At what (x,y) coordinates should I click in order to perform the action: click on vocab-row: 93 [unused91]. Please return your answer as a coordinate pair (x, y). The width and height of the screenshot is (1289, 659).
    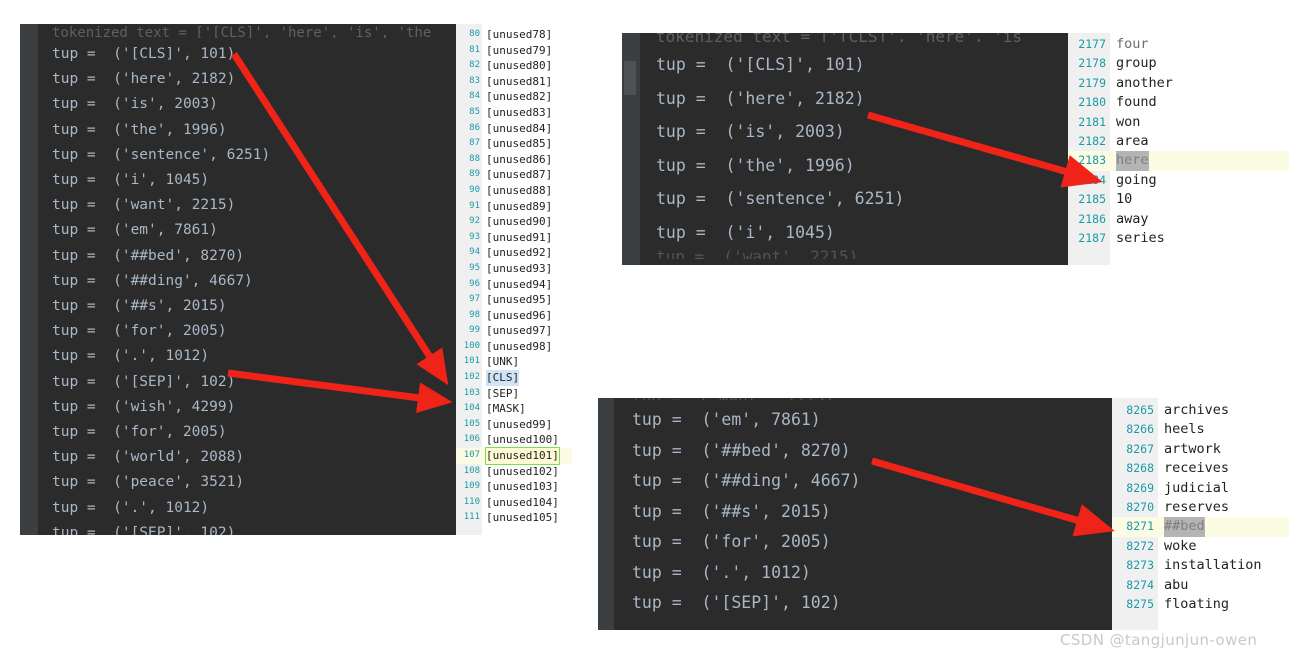
    Looking at the image, I should click on (514, 238).